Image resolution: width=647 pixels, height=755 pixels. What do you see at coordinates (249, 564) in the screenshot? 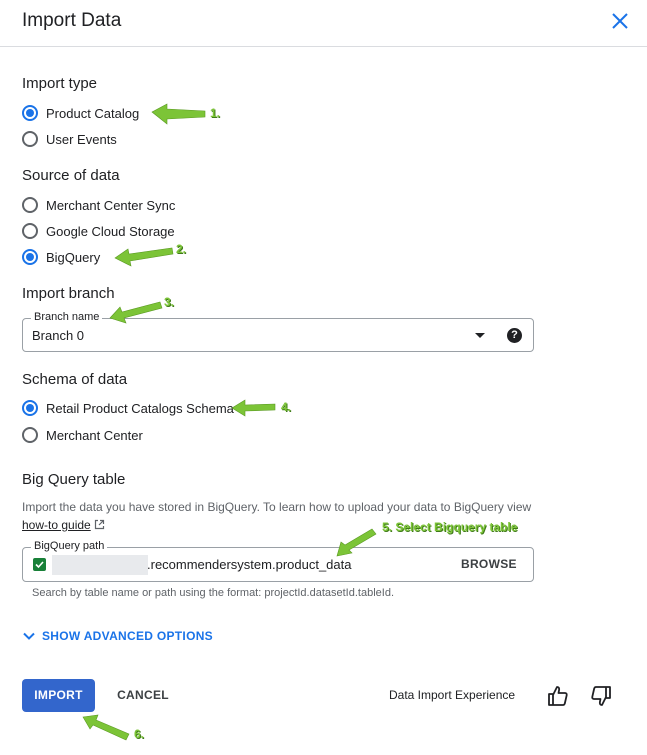
I see `bq-path-value: .recommendersystem.product_data` at bounding box center [249, 564].